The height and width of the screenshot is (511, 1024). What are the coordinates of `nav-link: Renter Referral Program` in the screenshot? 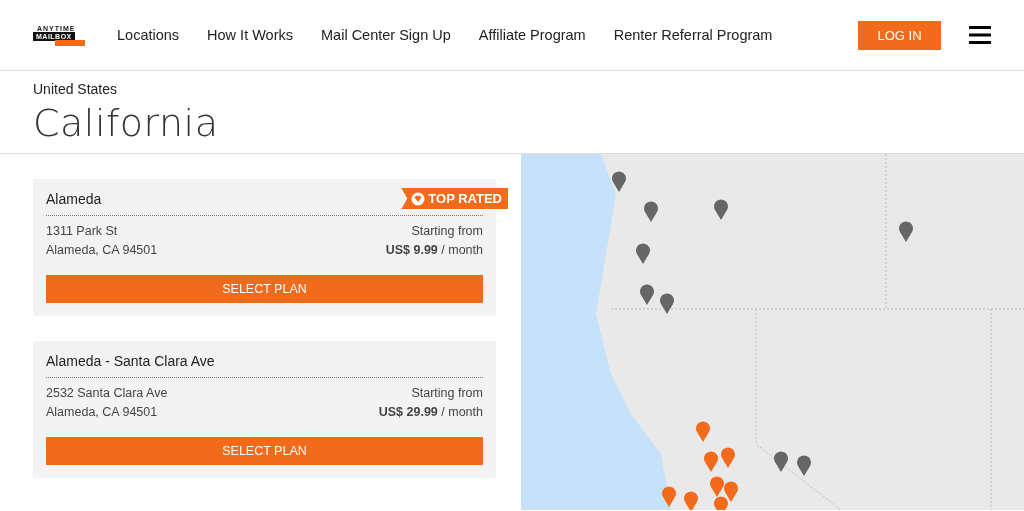 It's located at (693, 35).